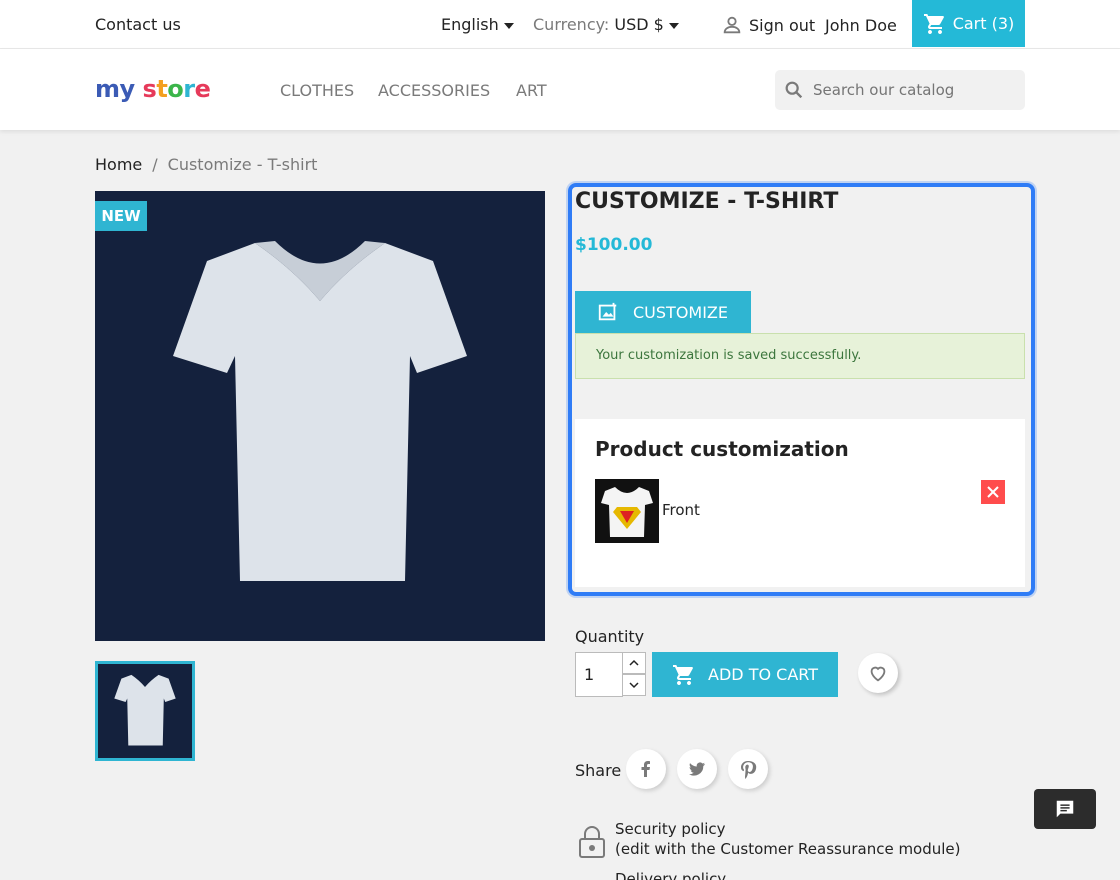  I want to click on heart-icon, so click(878, 674).